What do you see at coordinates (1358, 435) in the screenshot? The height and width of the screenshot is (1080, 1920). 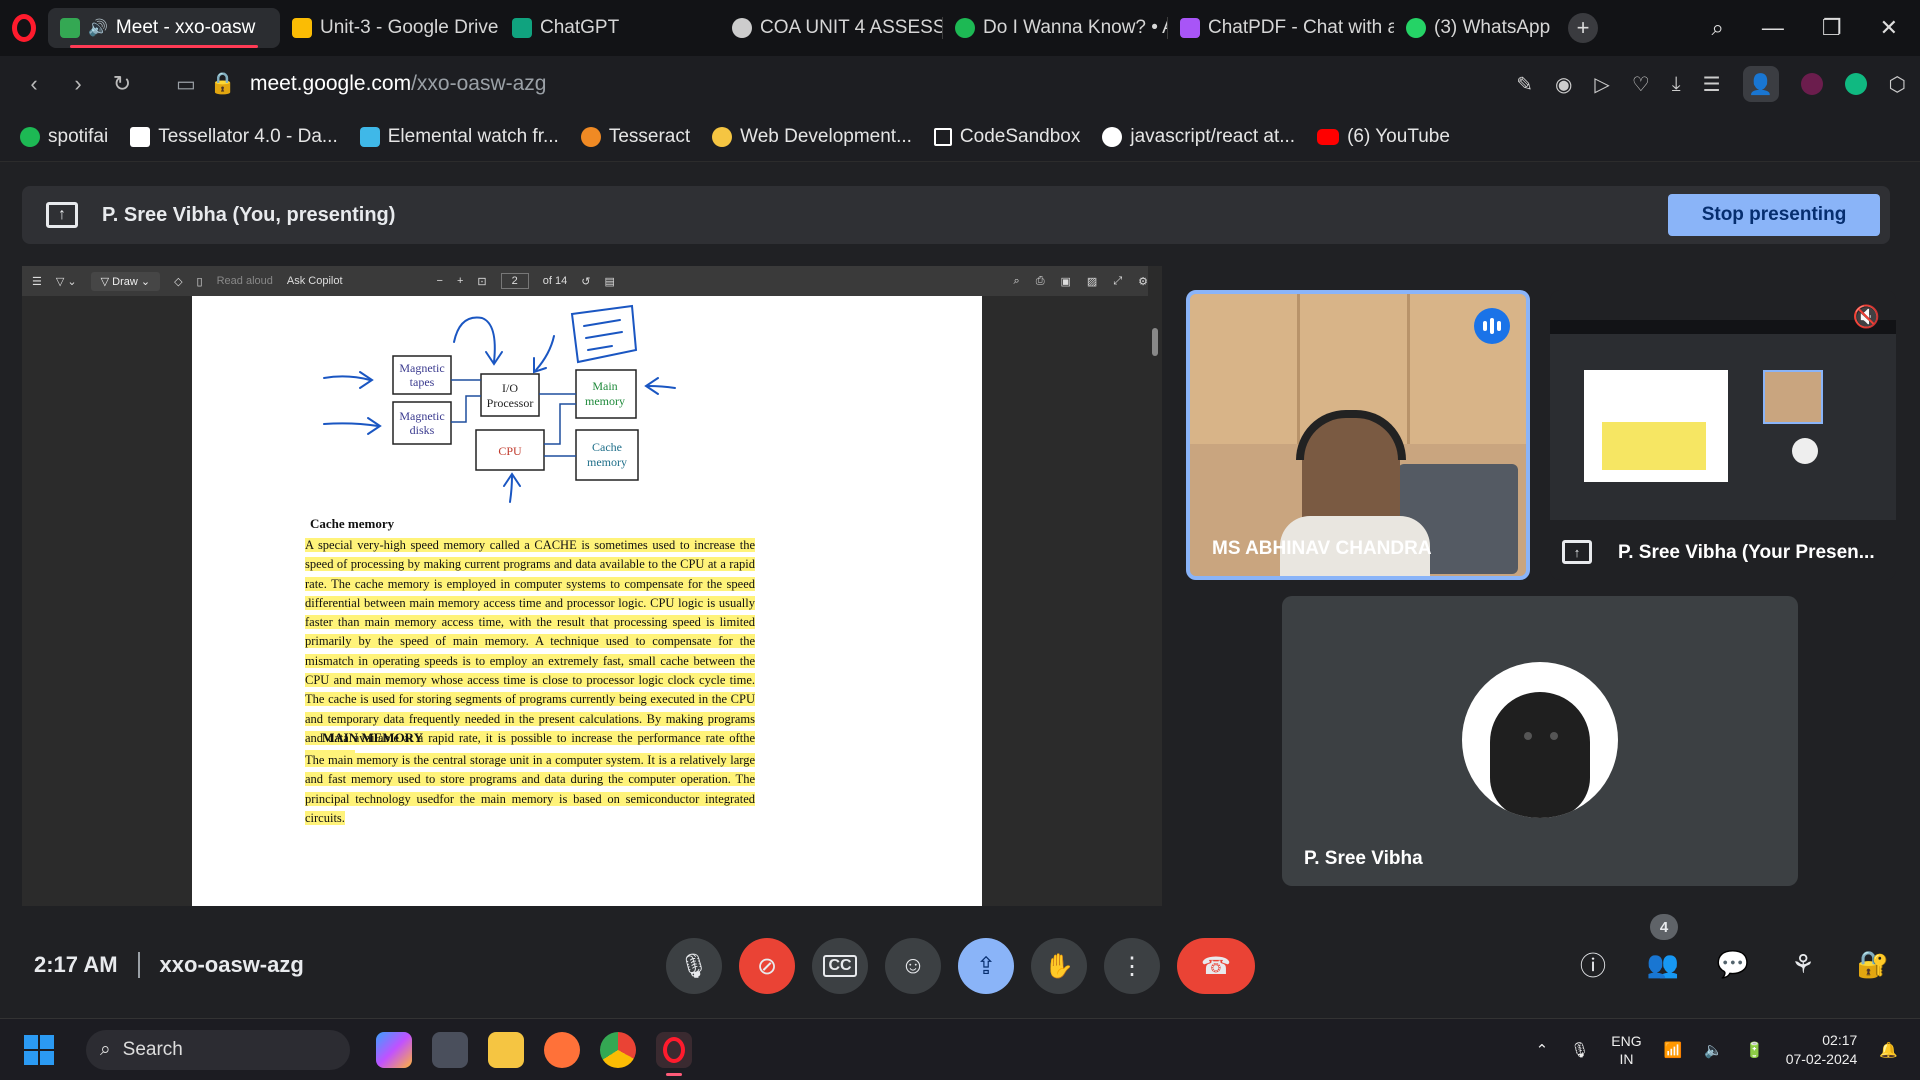 I see `participant-tile-speaker: MS ABHINAV CHANDRA` at bounding box center [1358, 435].